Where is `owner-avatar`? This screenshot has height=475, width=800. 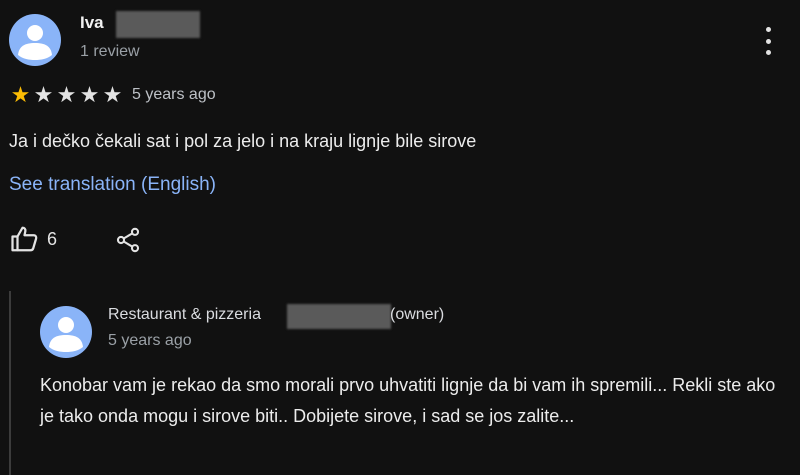
owner-avatar is located at coordinates (66, 332).